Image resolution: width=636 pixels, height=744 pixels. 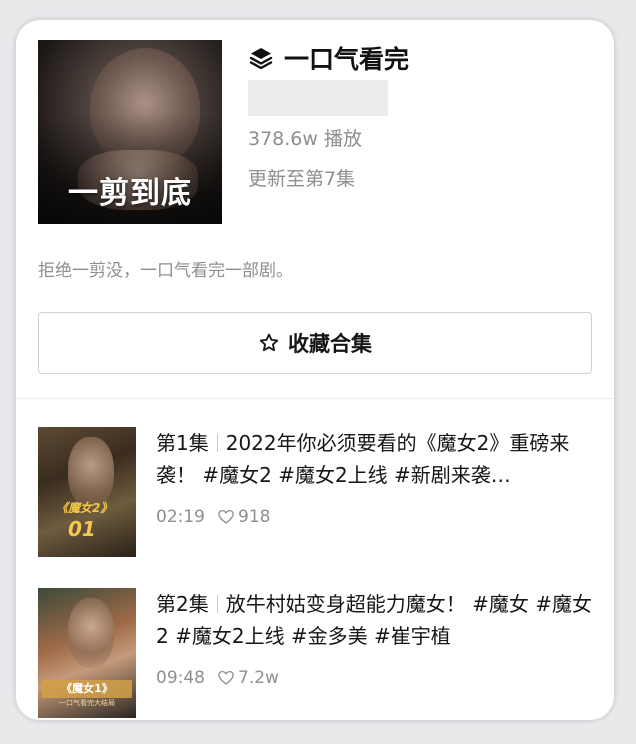 I want to click on collection-title-row: 一口气看完, so click(x=328, y=58).